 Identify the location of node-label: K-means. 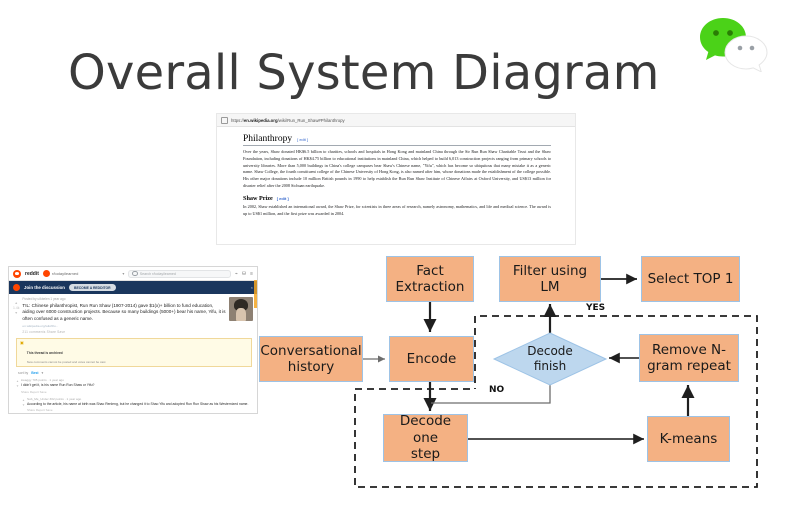
(688, 438).